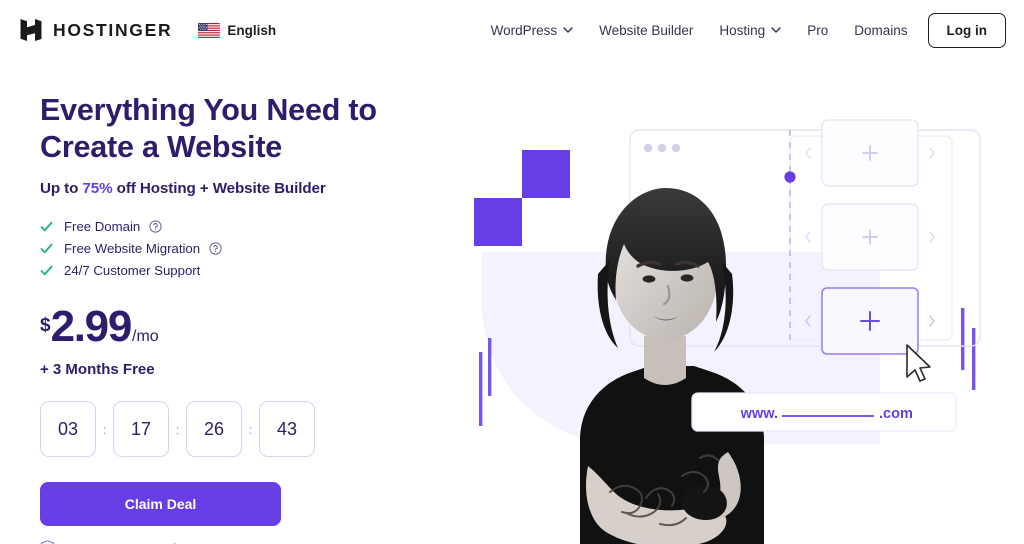 The height and width of the screenshot is (544, 1024). What do you see at coordinates (209, 30) in the screenshot?
I see `us-flag-icon` at bounding box center [209, 30].